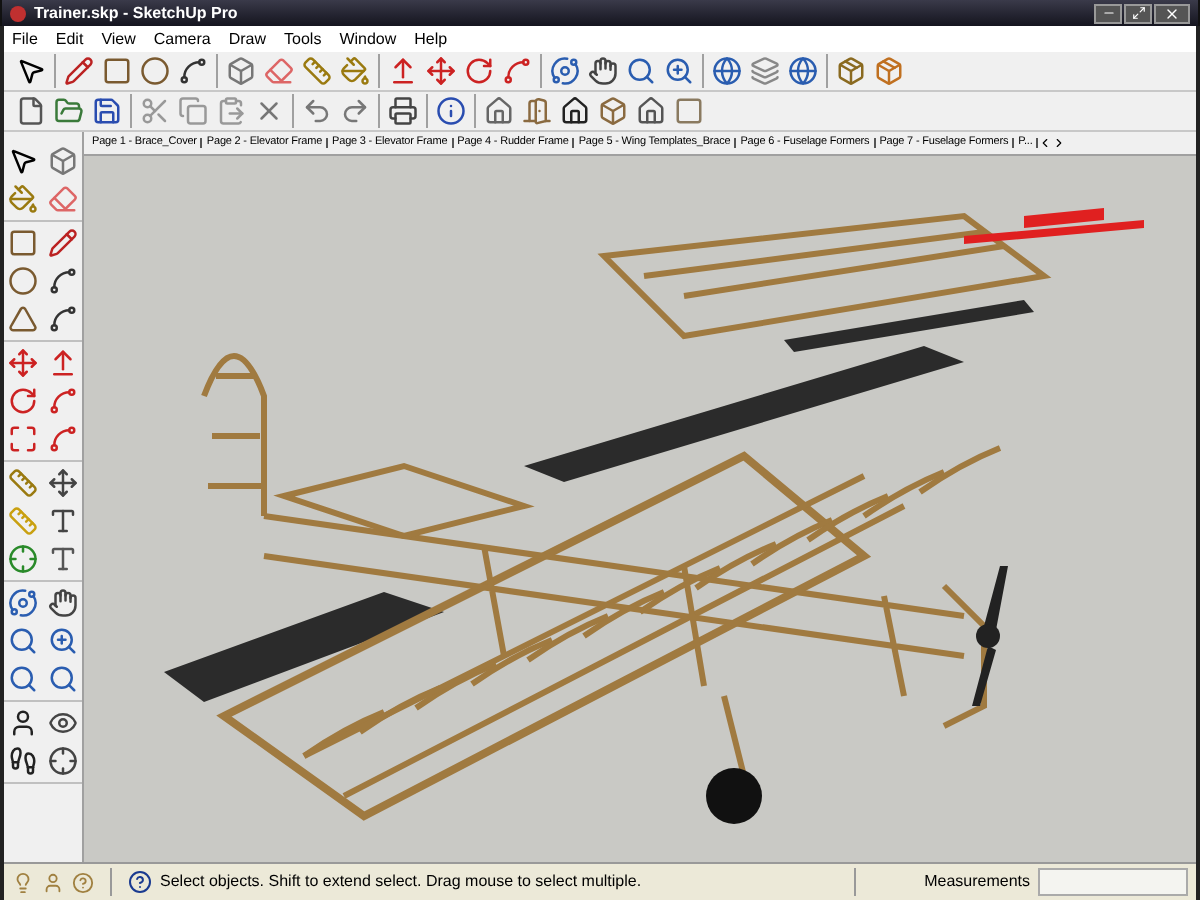 Image resolution: width=1200 pixels, height=900 pixels. Describe the element at coordinates (303, 39) in the screenshot. I see `menu-item: Tools` at that location.